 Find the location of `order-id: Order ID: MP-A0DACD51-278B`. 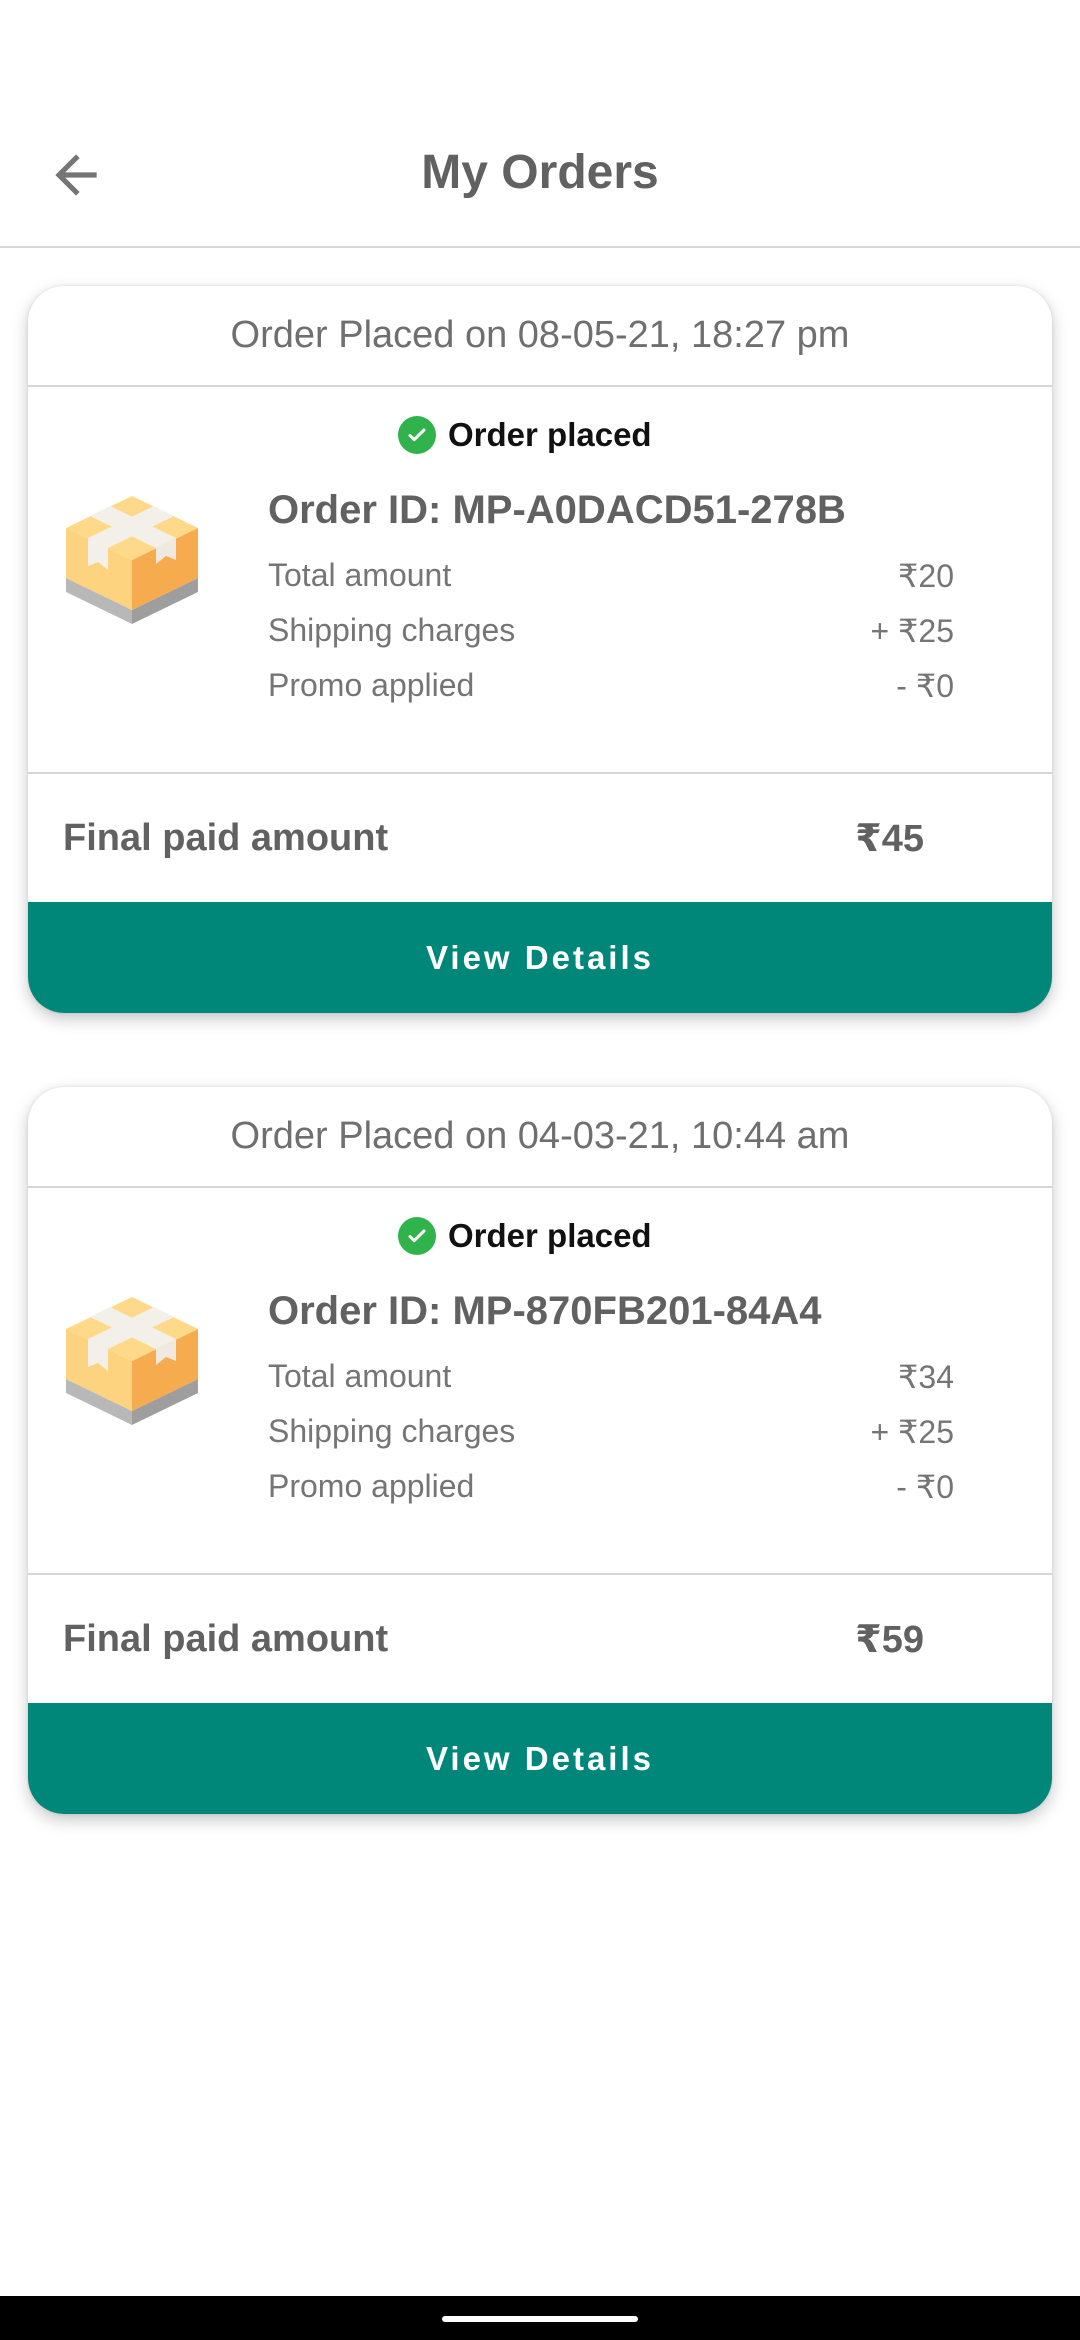

order-id: Order ID: MP-A0DACD51-278B is located at coordinates (557, 510).